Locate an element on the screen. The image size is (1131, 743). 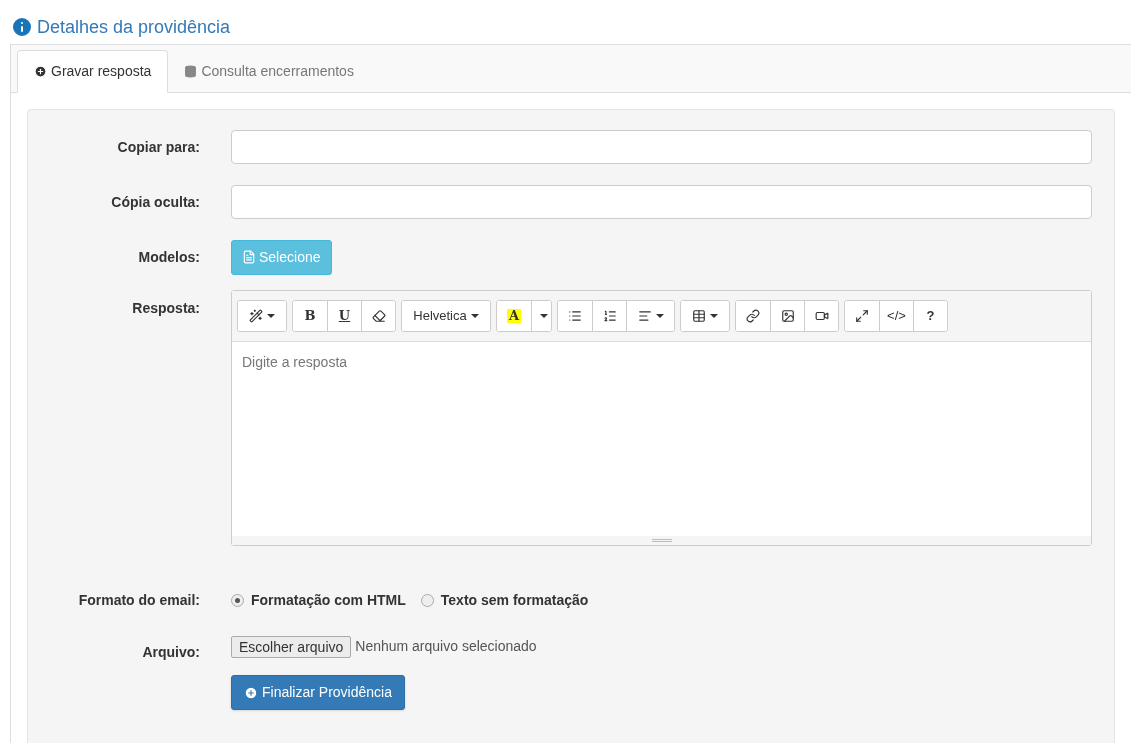
magic-wand-button is located at coordinates (262, 316).